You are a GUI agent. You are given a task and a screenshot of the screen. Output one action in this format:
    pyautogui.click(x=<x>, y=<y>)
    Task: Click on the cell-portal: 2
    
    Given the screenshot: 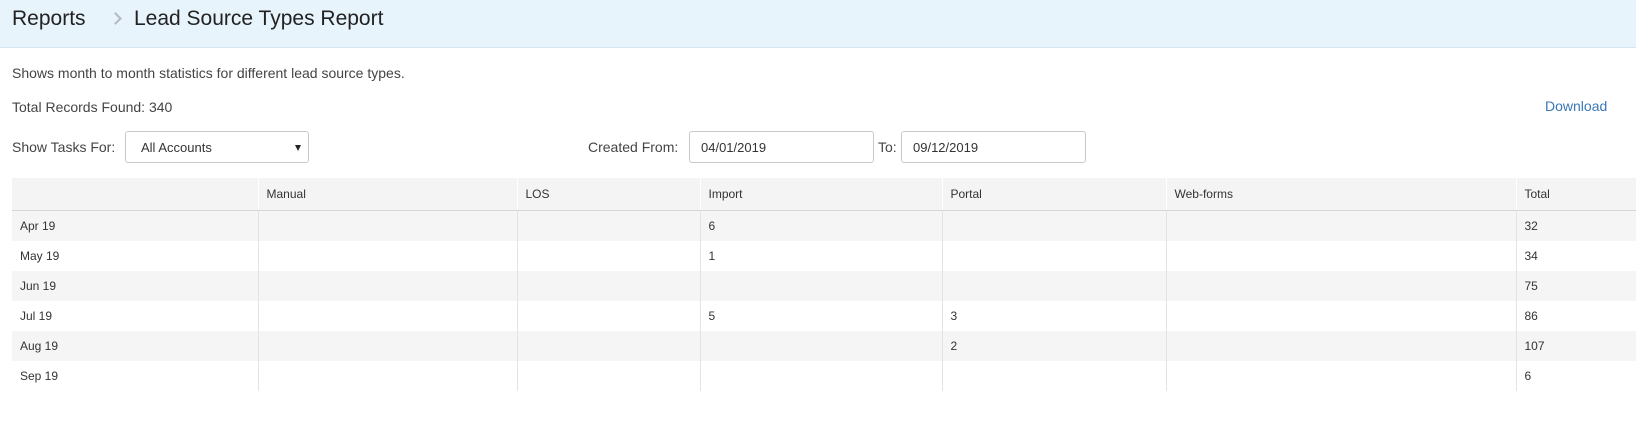 What is the action you would take?
    pyautogui.click(x=1053, y=346)
    